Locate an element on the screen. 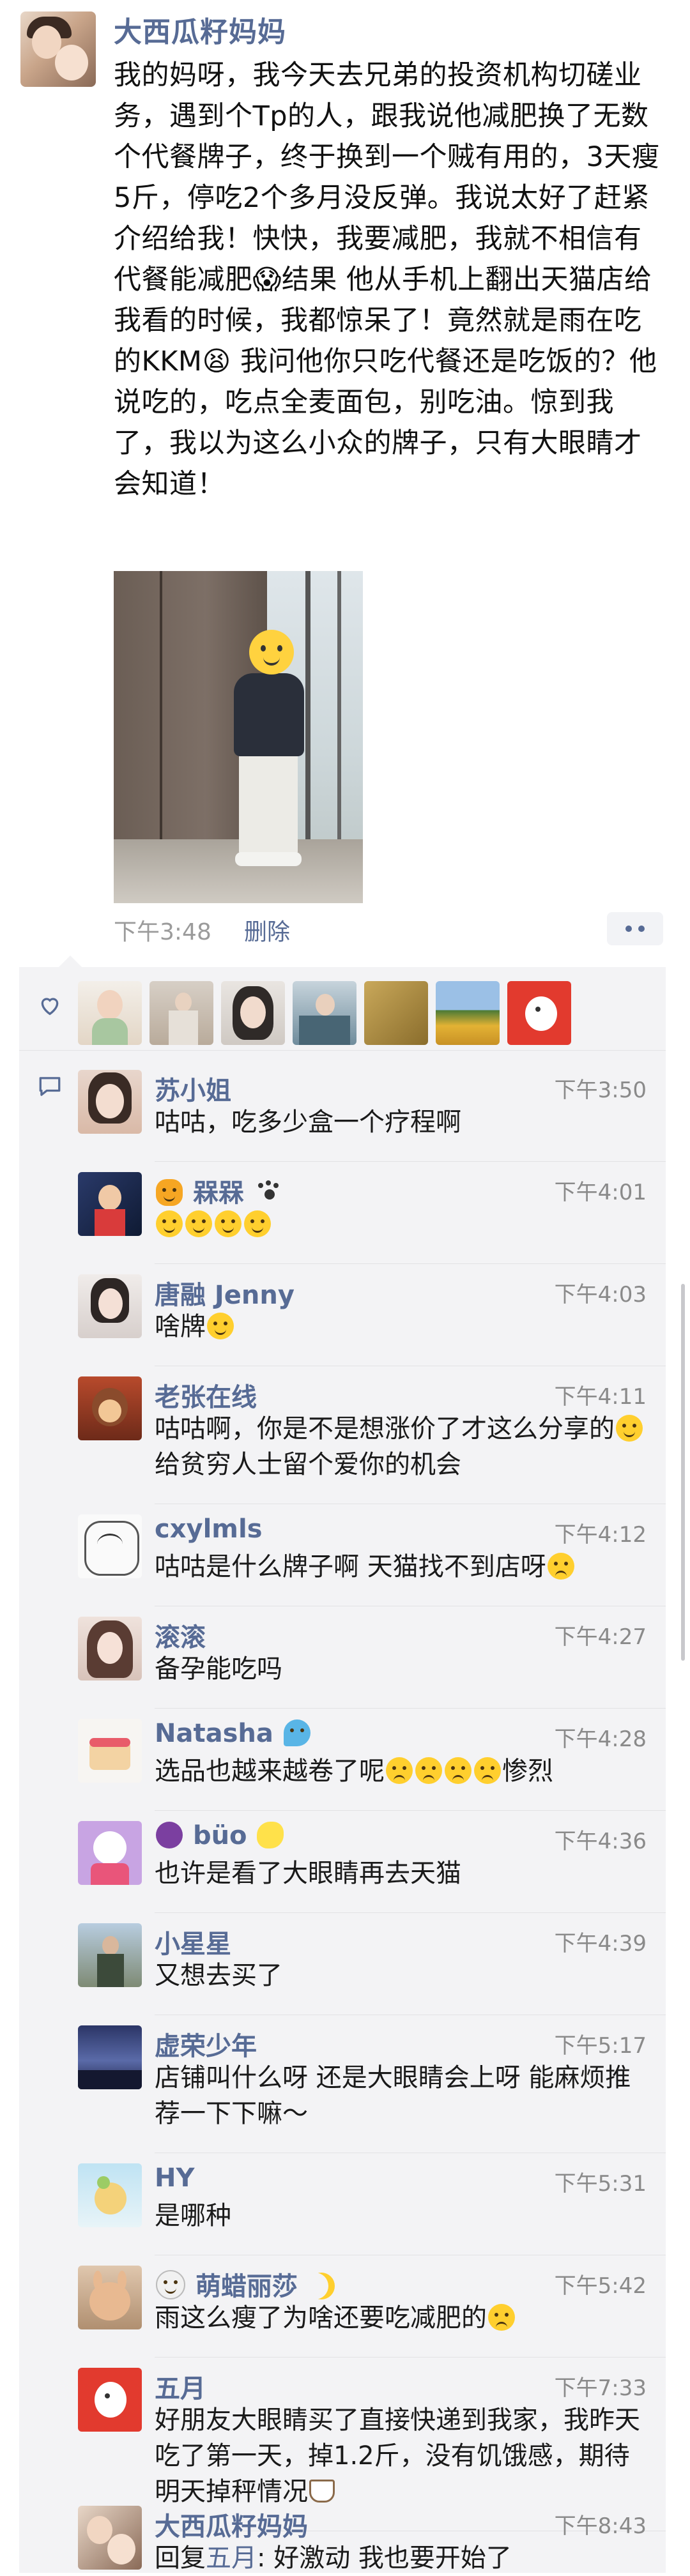 Image resolution: width=690 pixels, height=2576 pixels. commenter-name: 五月 is located at coordinates (180, 2386).